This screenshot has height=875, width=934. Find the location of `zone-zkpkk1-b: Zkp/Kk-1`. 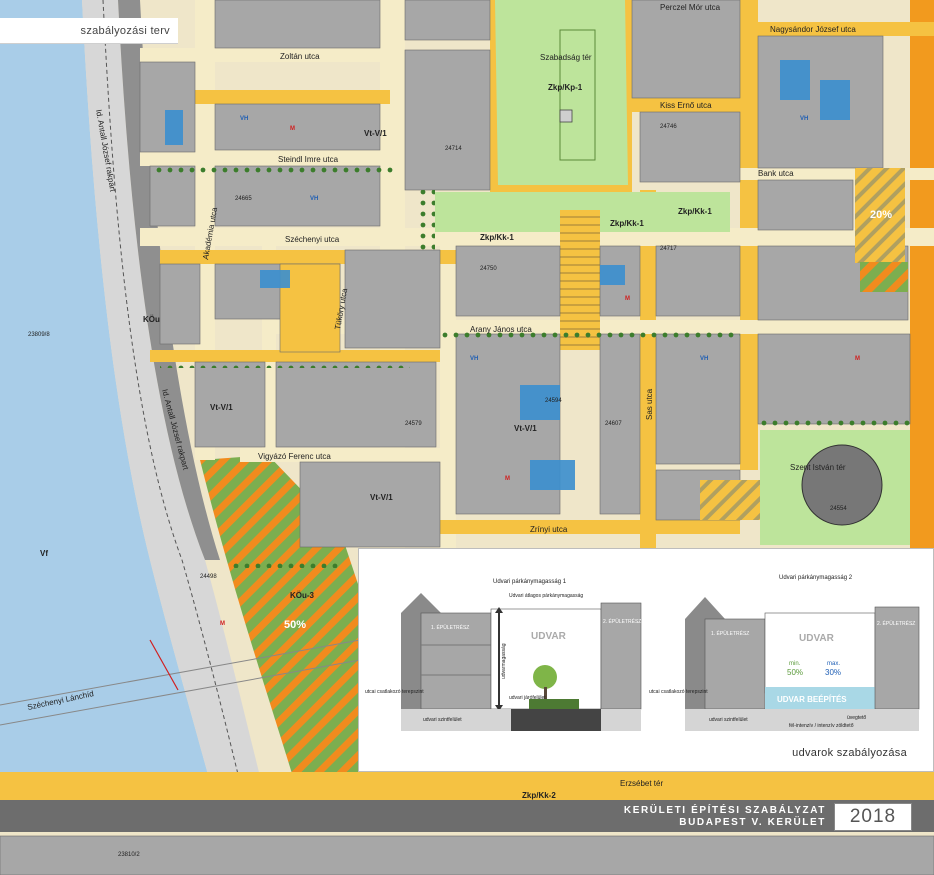

zone-zkpkk1-b: Zkp/Kk-1 is located at coordinates (627, 223).